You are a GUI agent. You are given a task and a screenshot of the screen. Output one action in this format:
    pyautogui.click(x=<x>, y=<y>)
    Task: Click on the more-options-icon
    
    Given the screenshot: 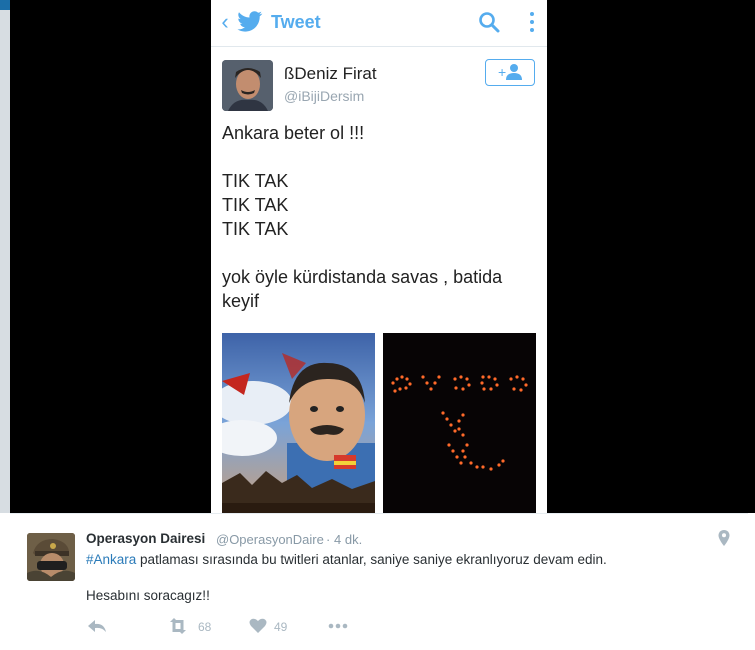 What is the action you would take?
    pyautogui.click(x=338, y=626)
    